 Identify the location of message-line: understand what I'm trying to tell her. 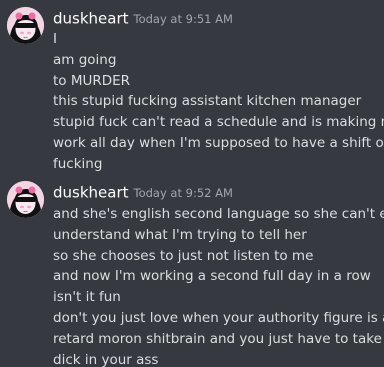
(180, 234).